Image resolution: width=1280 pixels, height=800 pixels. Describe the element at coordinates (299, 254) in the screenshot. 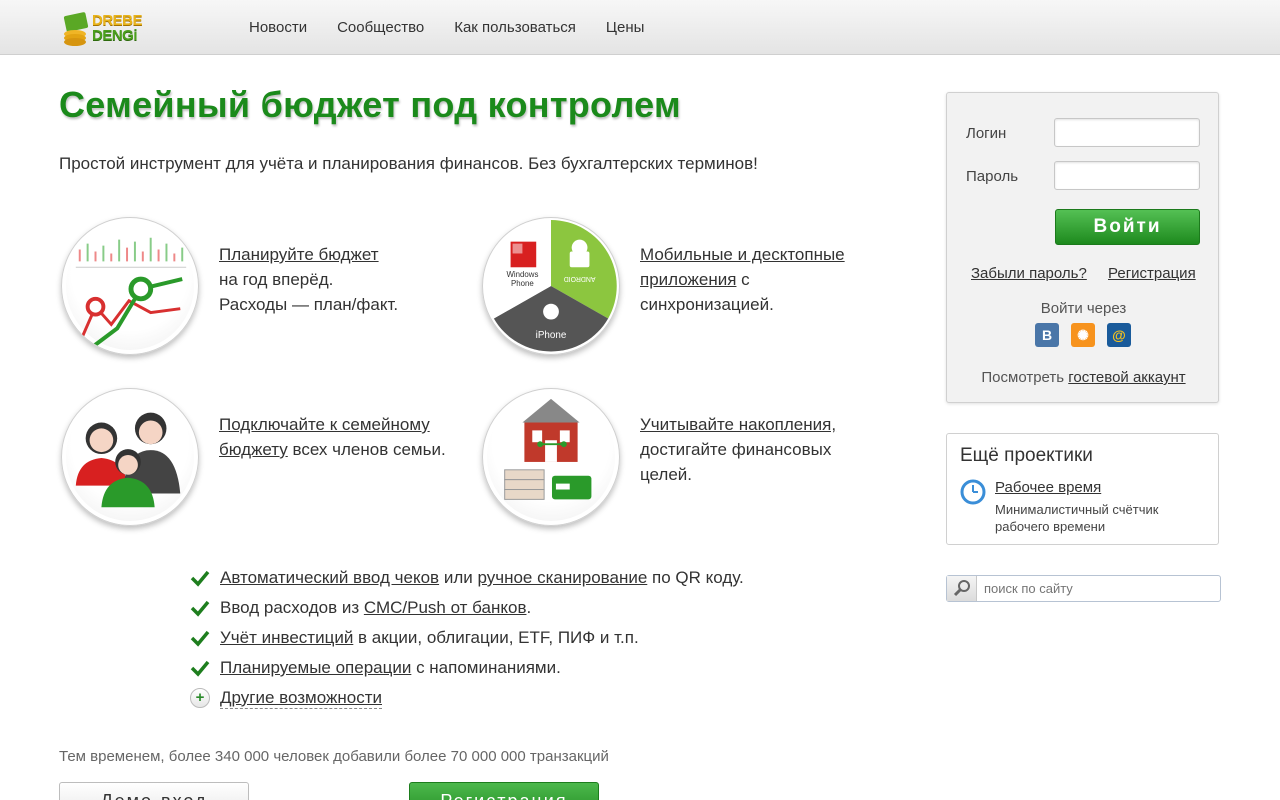

I see `feature-planning-link: Планируйте бюджет` at that location.